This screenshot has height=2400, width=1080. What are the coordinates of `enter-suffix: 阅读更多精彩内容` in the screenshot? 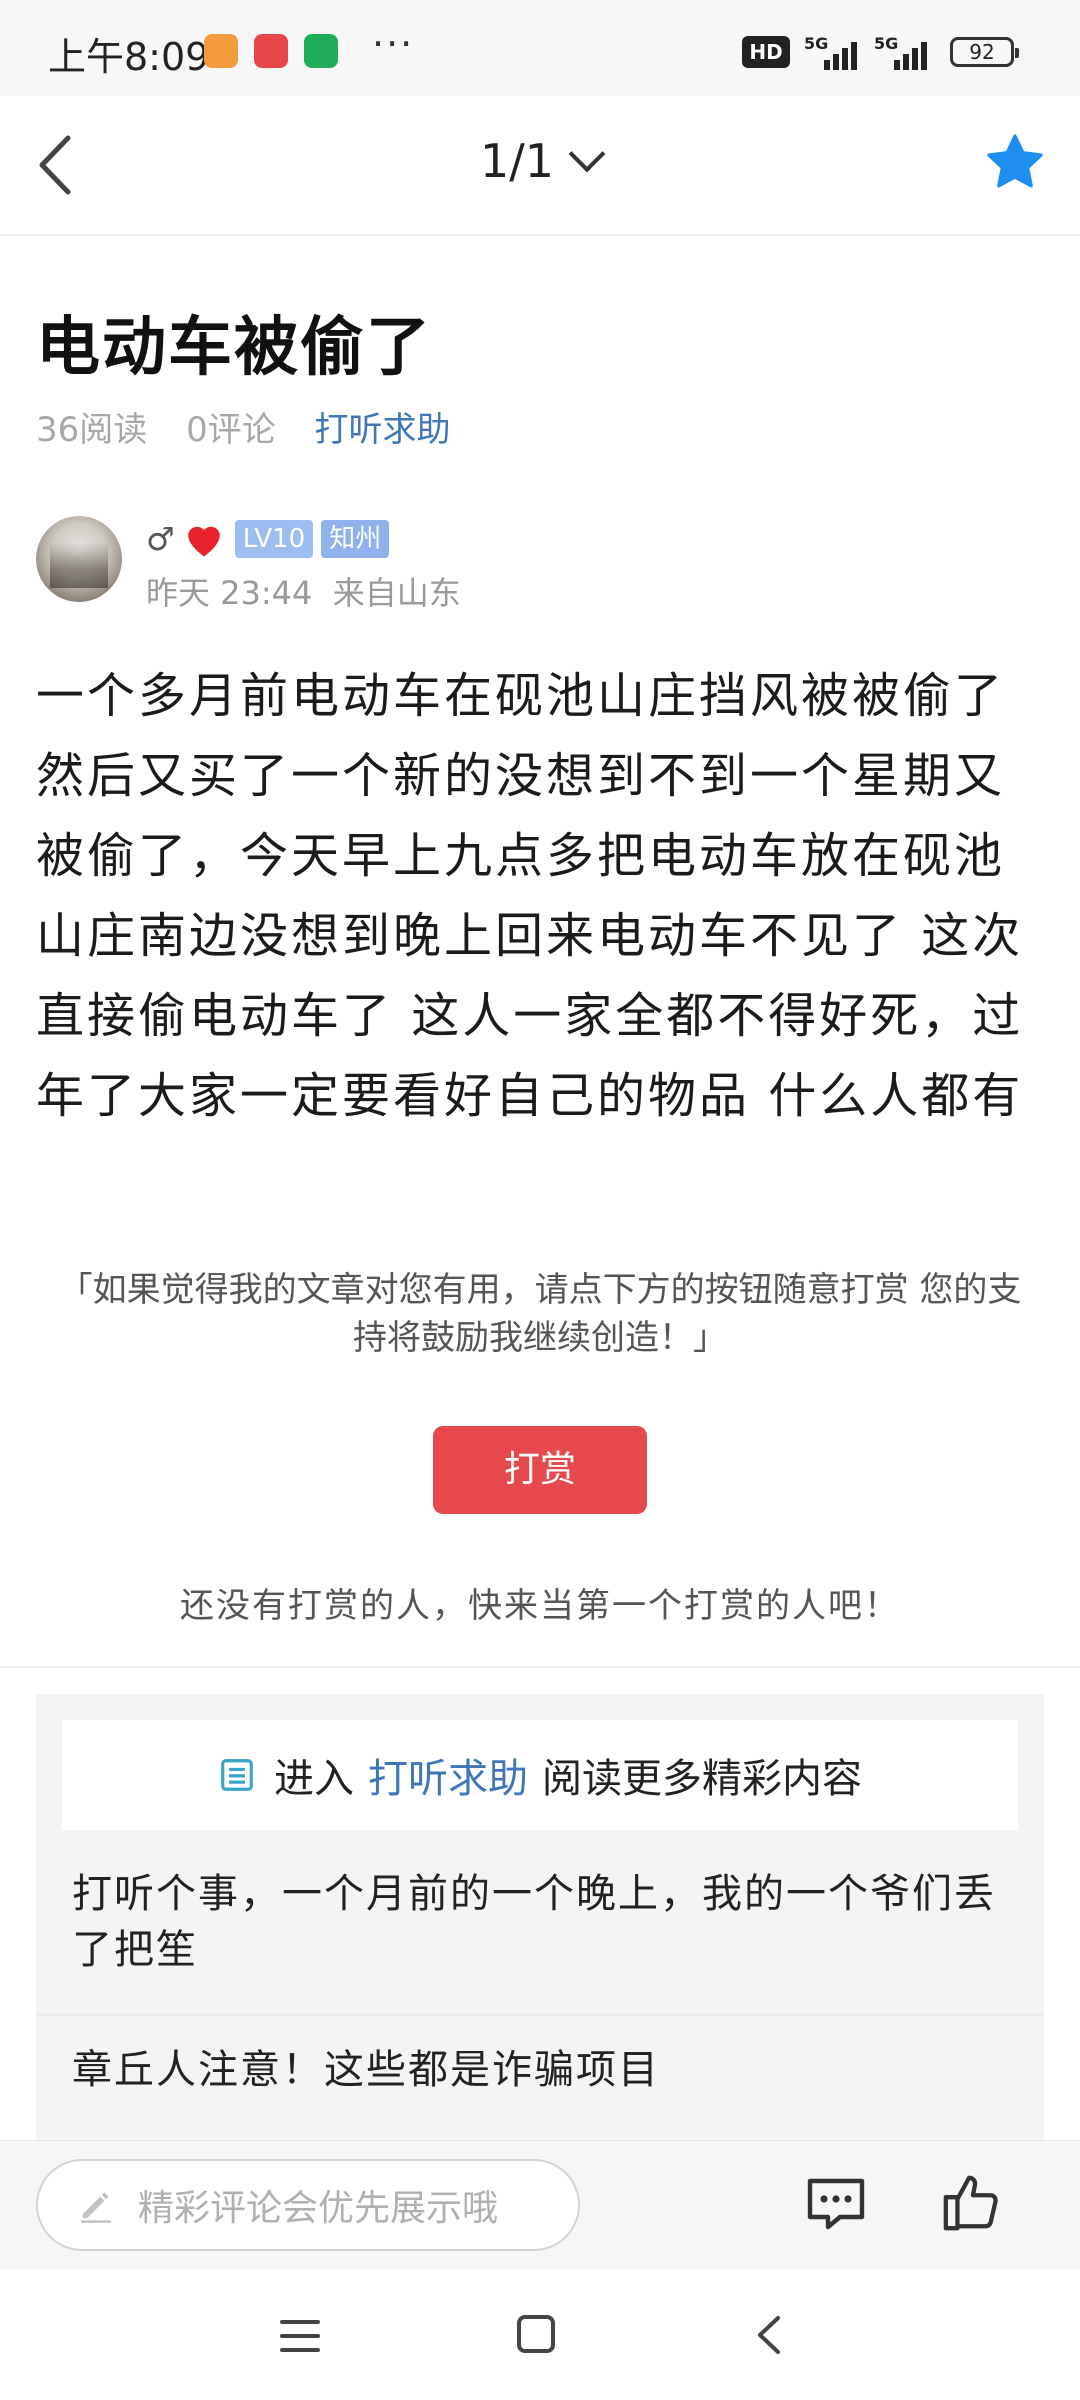 It's located at (702, 1779).